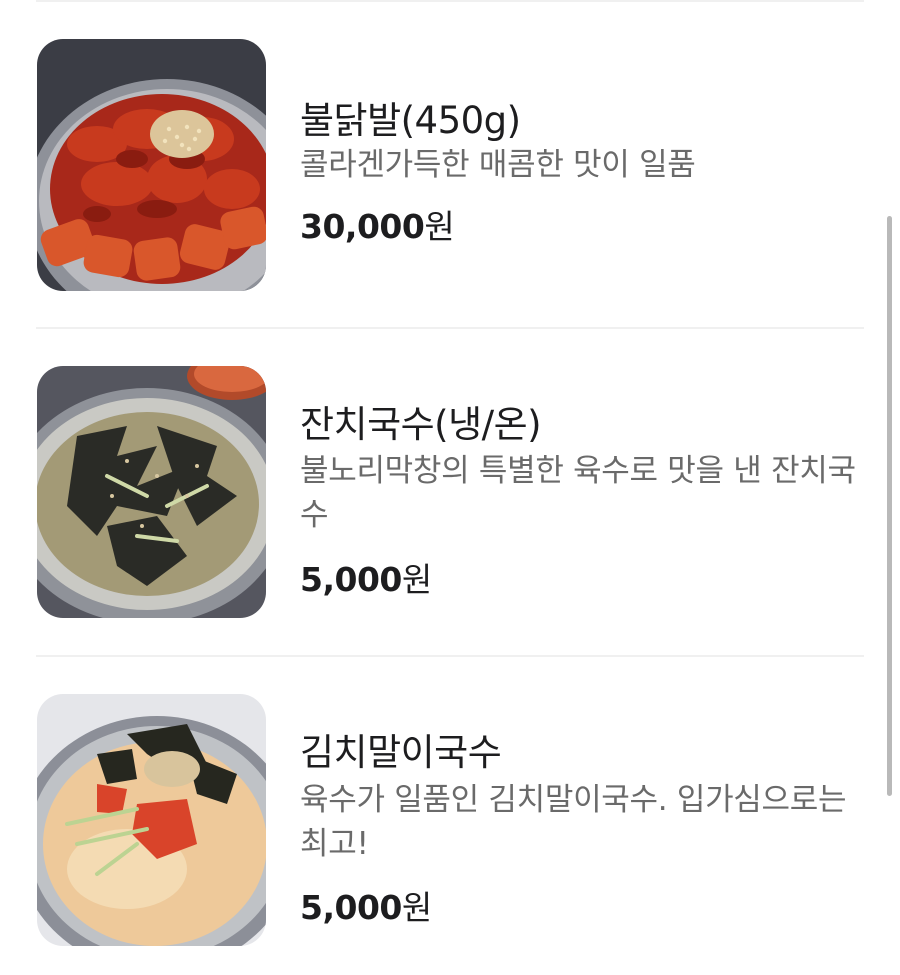 The width and height of the screenshot is (900, 975). I want to click on banquet-noodles-photo, so click(151, 492).